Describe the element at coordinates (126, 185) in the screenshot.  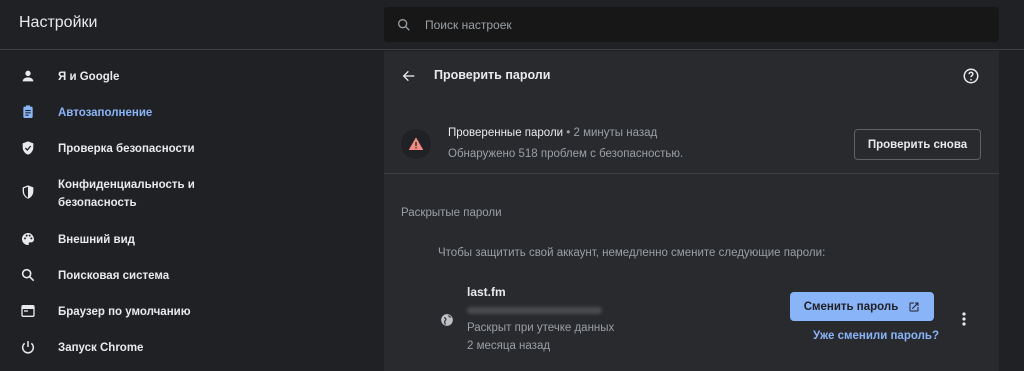
I see `sidebar-item-label-line1: Конфиденциальность и` at that location.